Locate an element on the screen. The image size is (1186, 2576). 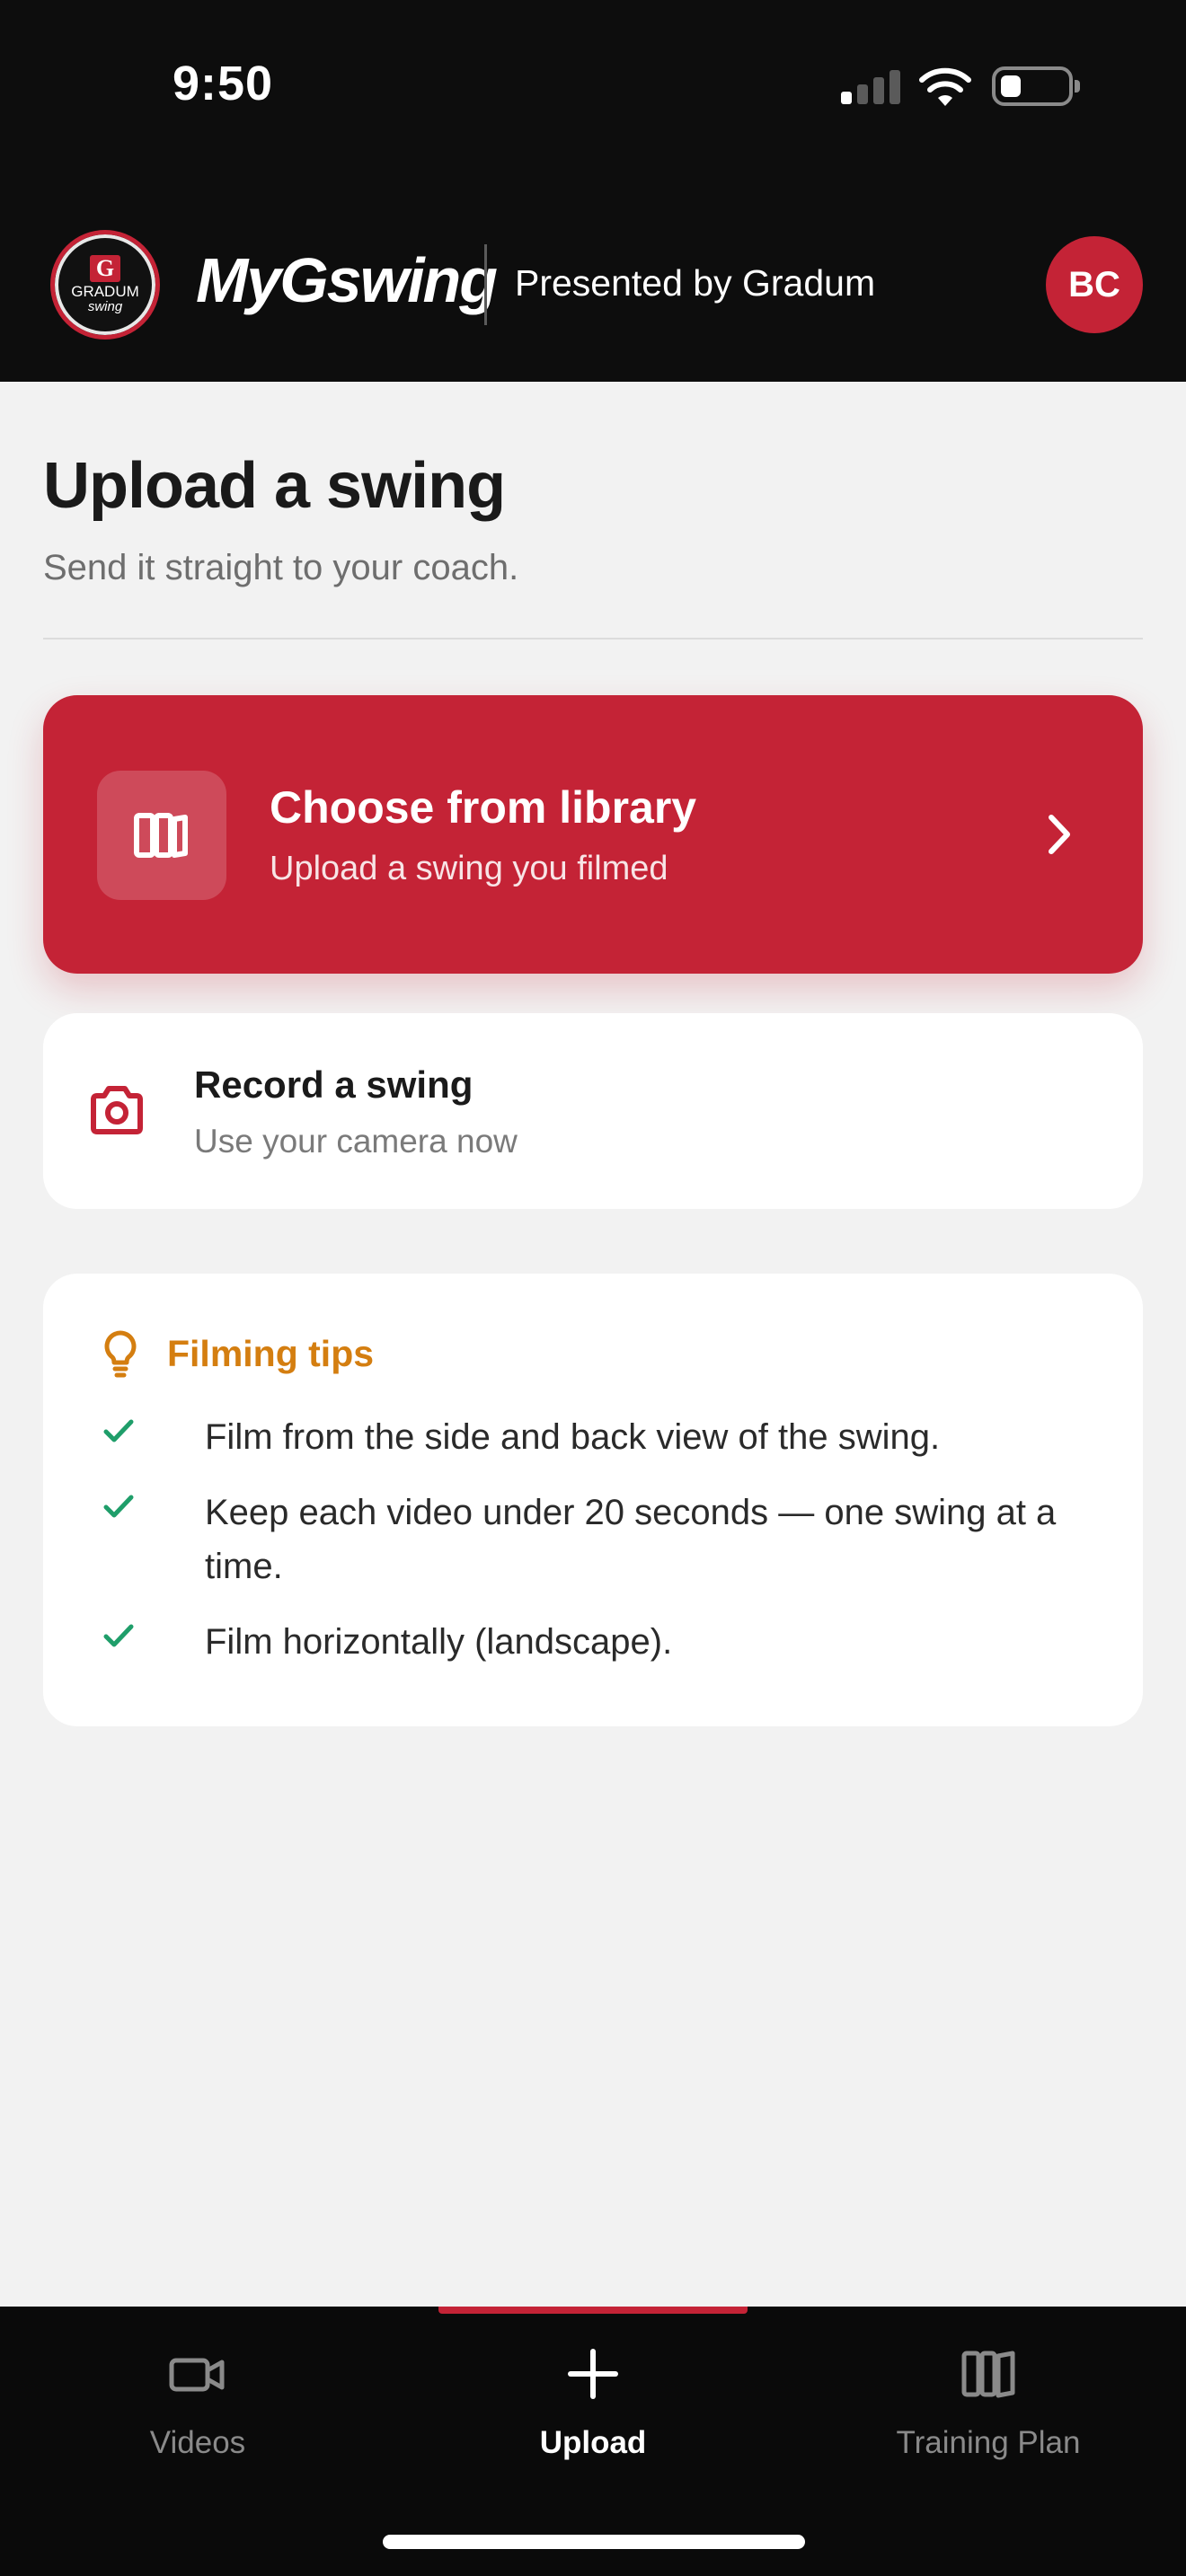
plus-icon is located at coordinates (593, 2374).